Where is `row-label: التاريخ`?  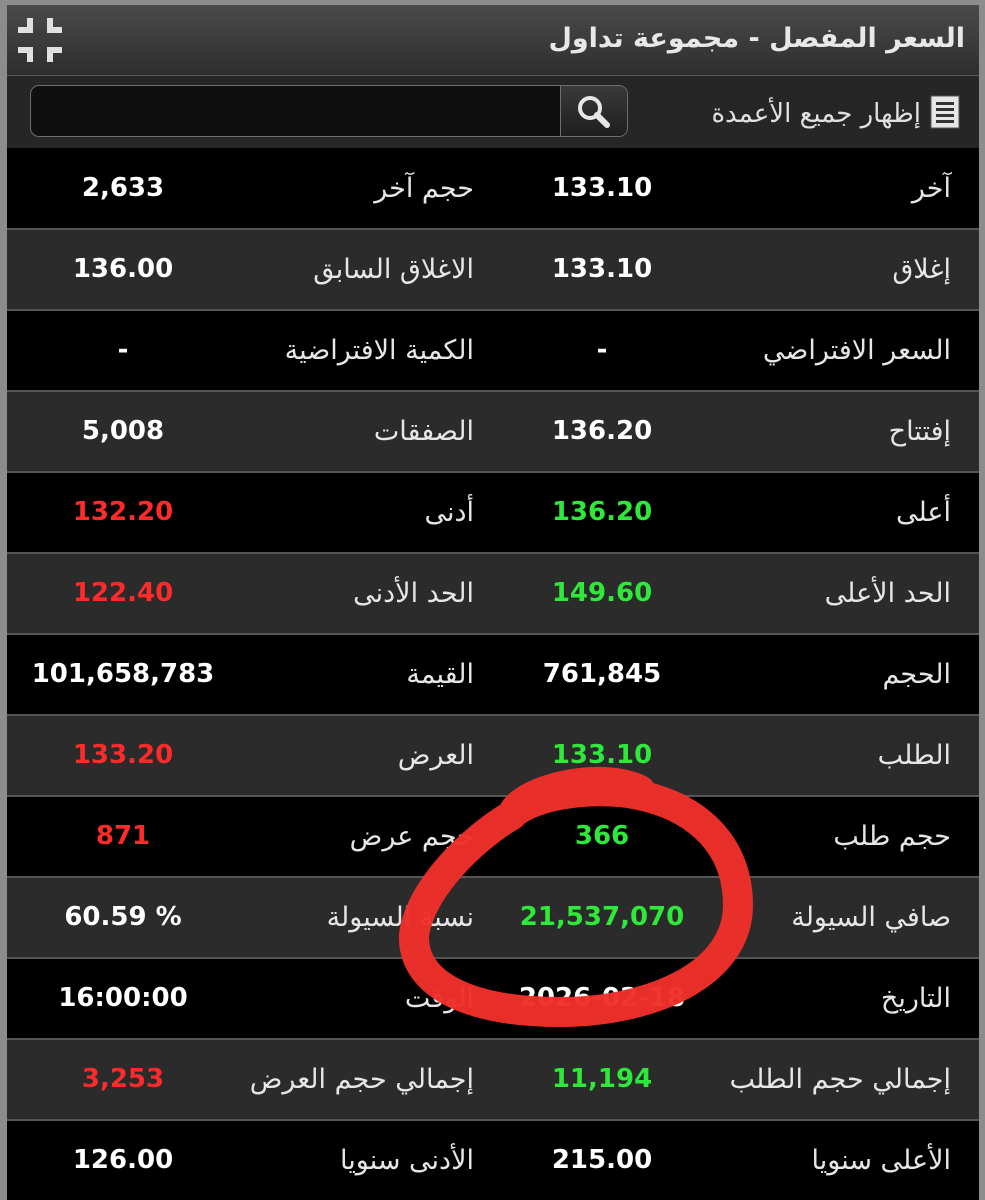
row-label: التاريخ is located at coordinates (915, 998).